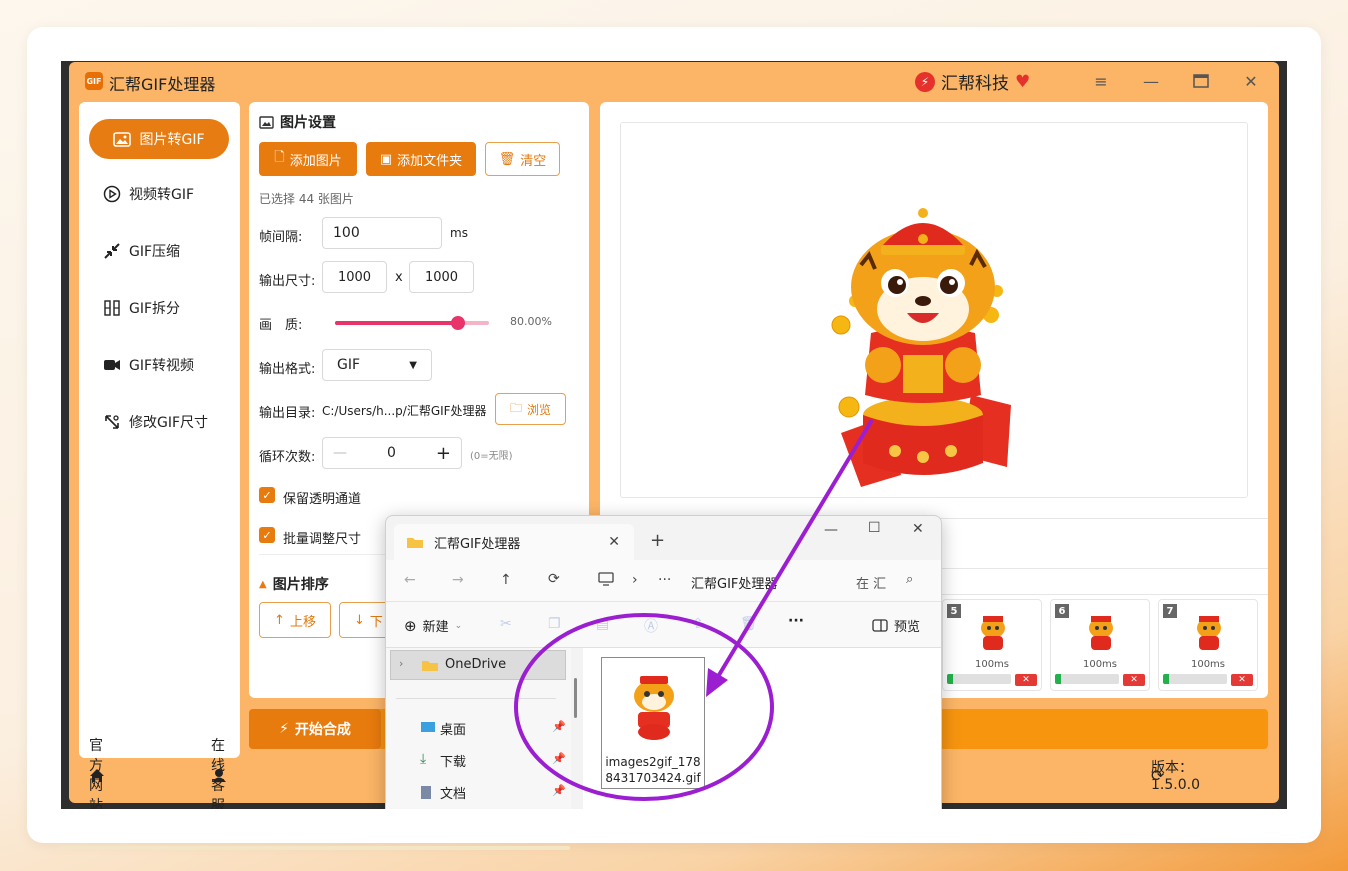 This screenshot has width=1348, height=871. Describe the element at coordinates (717, 682) in the screenshot. I see `annotation-arrowhead` at that location.